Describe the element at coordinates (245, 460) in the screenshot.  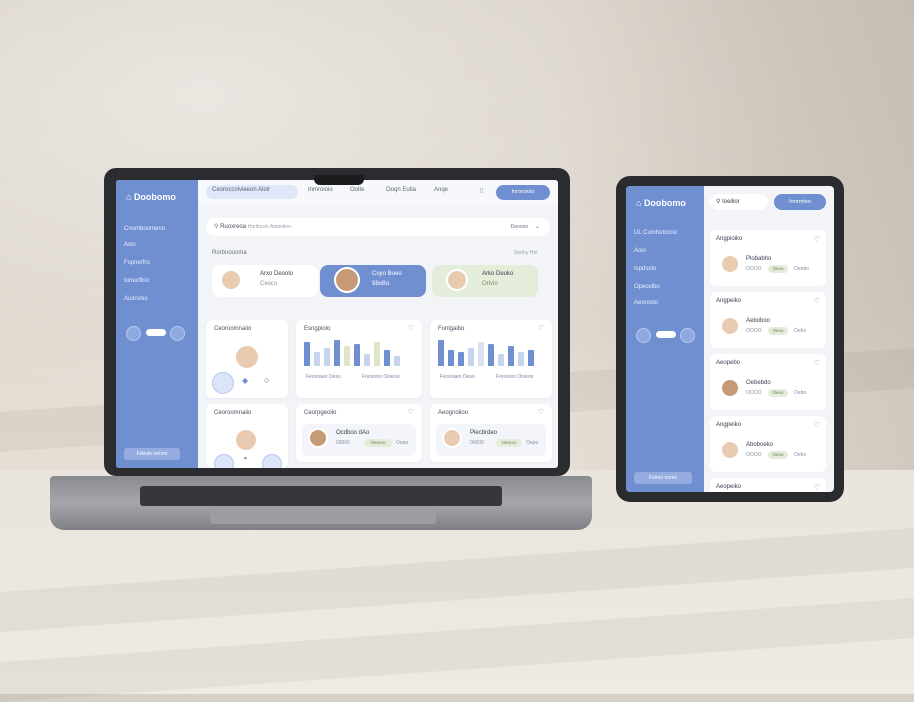
I see `chevron-up-icon: ⌃` at that location.